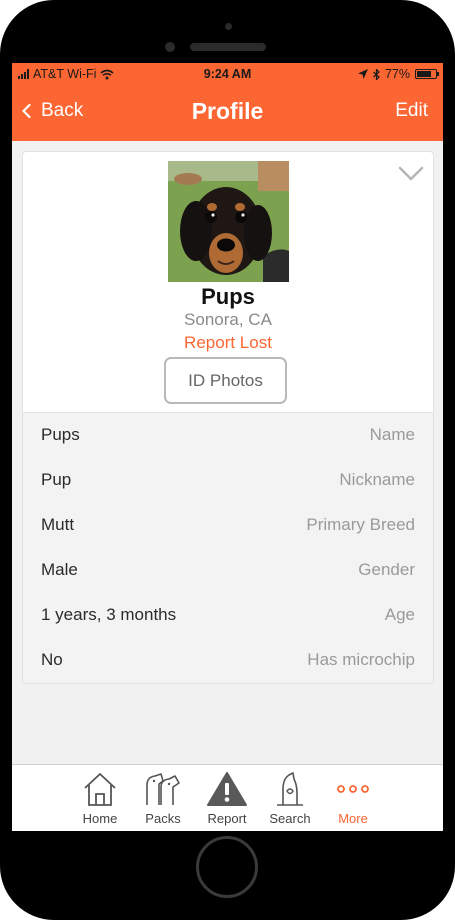  Describe the element at coordinates (228, 570) in the screenshot. I see `detail-row-gender: Male Gender` at that location.